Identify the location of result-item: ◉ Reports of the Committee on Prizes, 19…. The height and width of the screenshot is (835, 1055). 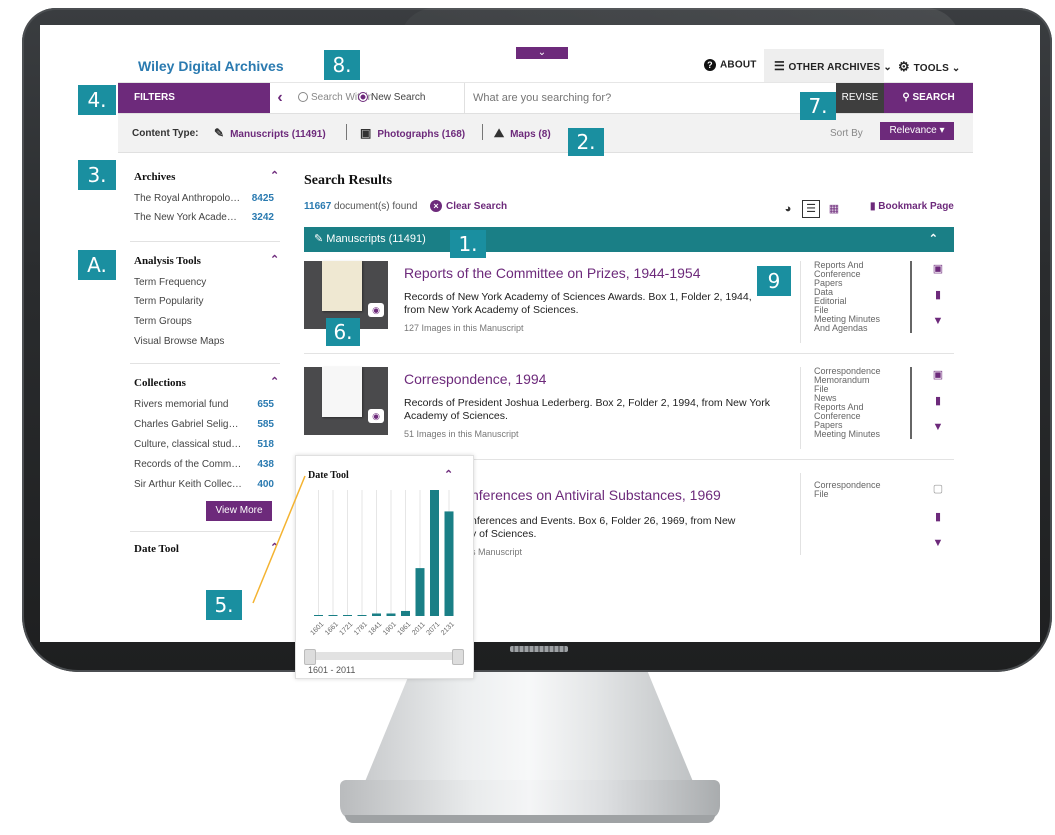
(629, 303).